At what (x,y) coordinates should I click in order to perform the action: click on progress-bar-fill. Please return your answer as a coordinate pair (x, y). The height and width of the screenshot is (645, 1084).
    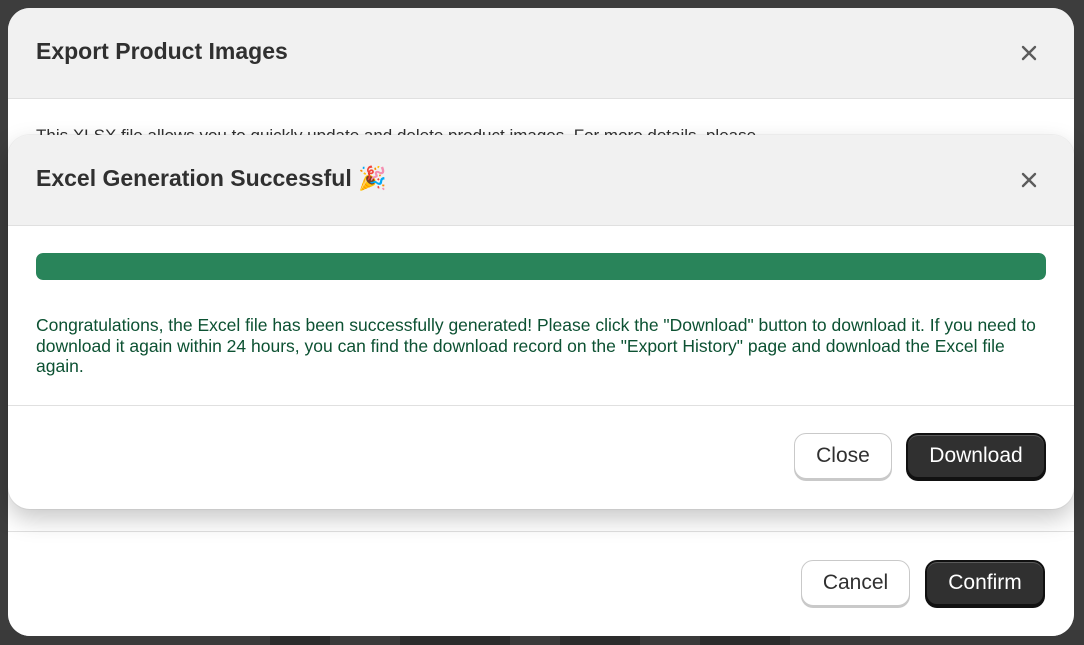
    Looking at the image, I should click on (541, 266).